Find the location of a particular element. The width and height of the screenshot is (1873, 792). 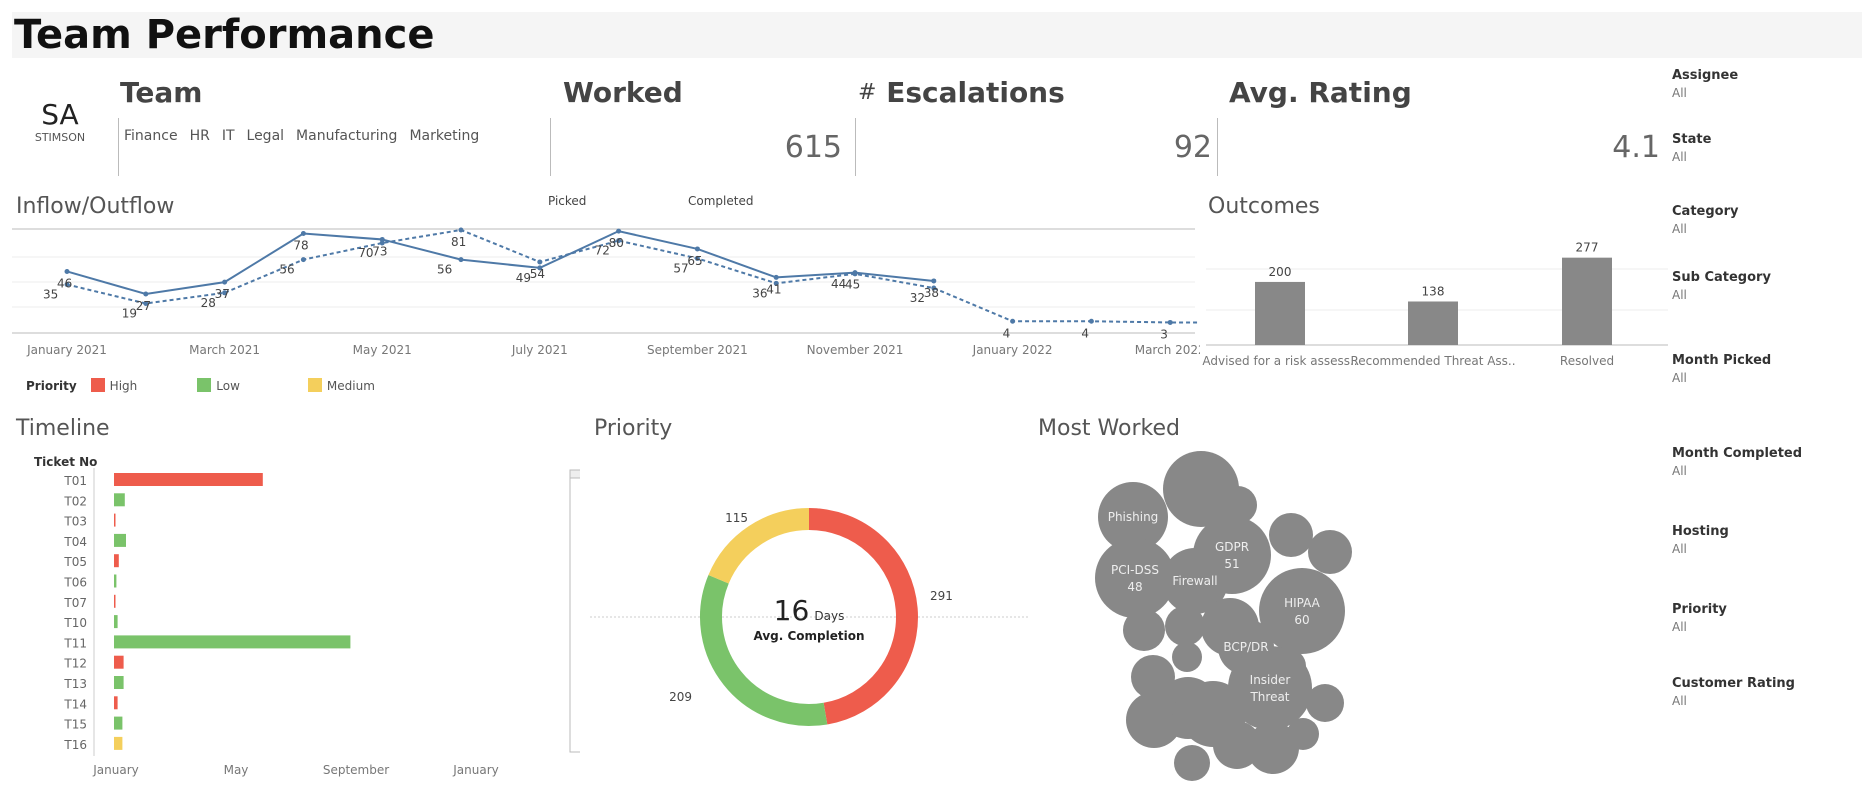

filter-category: Category All is located at coordinates (1705, 220).